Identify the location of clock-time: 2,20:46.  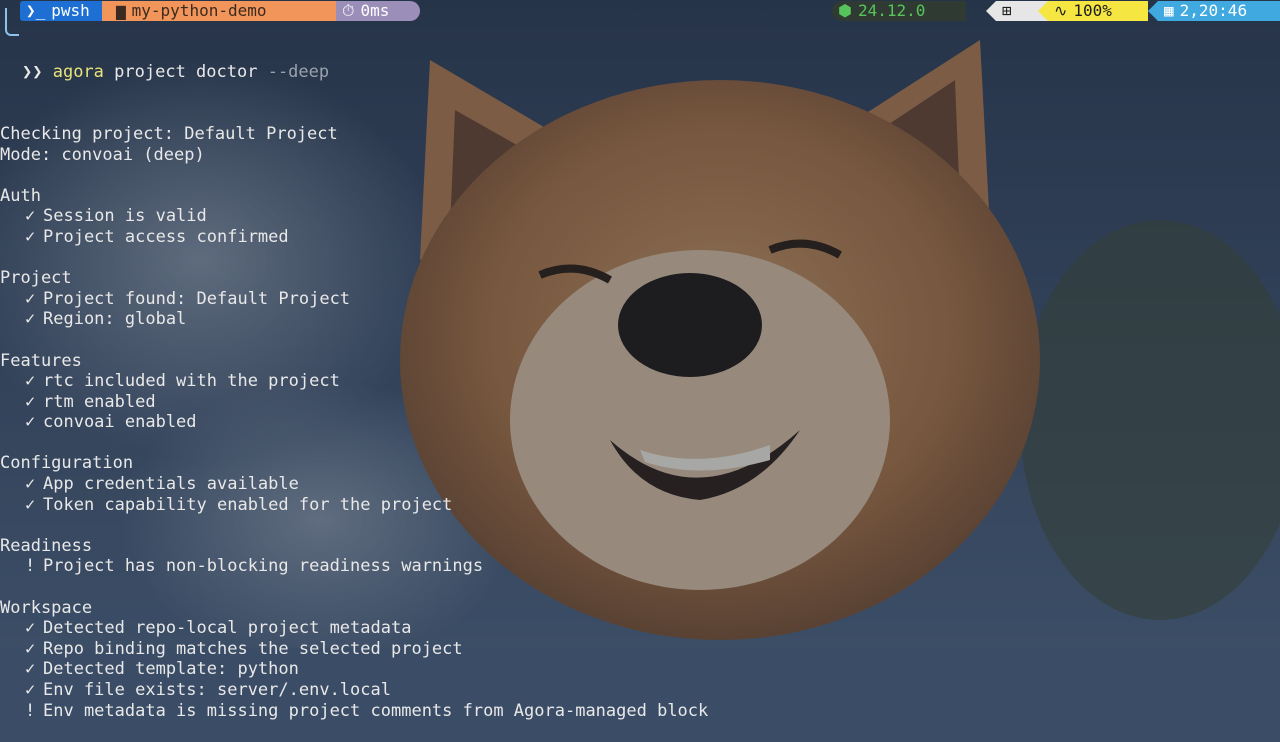
(1213, 10).